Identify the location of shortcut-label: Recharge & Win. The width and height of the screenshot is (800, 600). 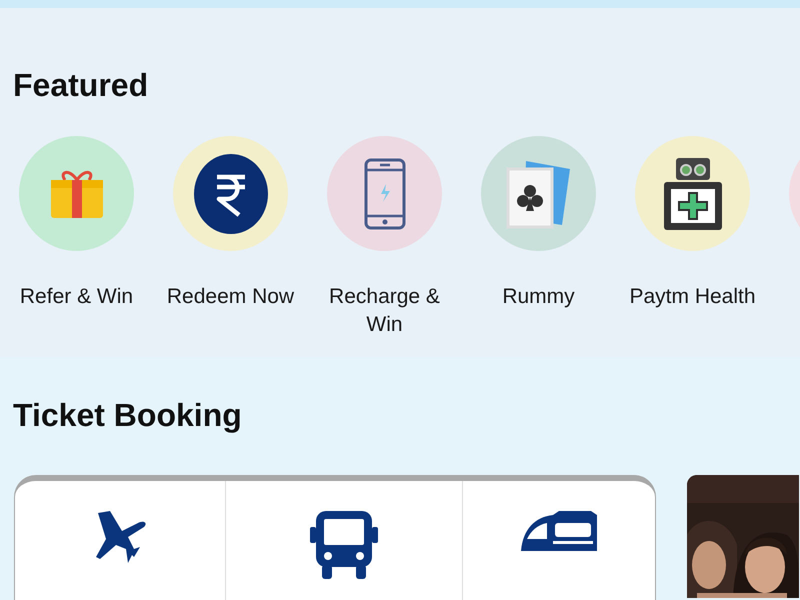
(384, 311).